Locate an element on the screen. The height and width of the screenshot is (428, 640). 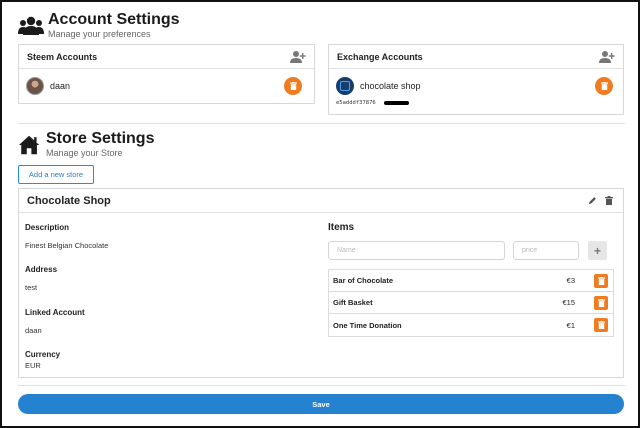
save-button: Save is located at coordinates (321, 404).